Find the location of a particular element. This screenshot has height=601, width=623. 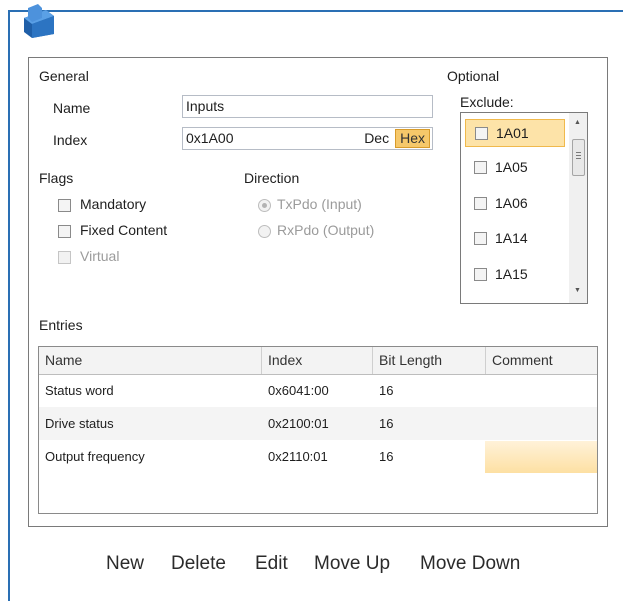

scrollbar-thumb is located at coordinates (578, 157).